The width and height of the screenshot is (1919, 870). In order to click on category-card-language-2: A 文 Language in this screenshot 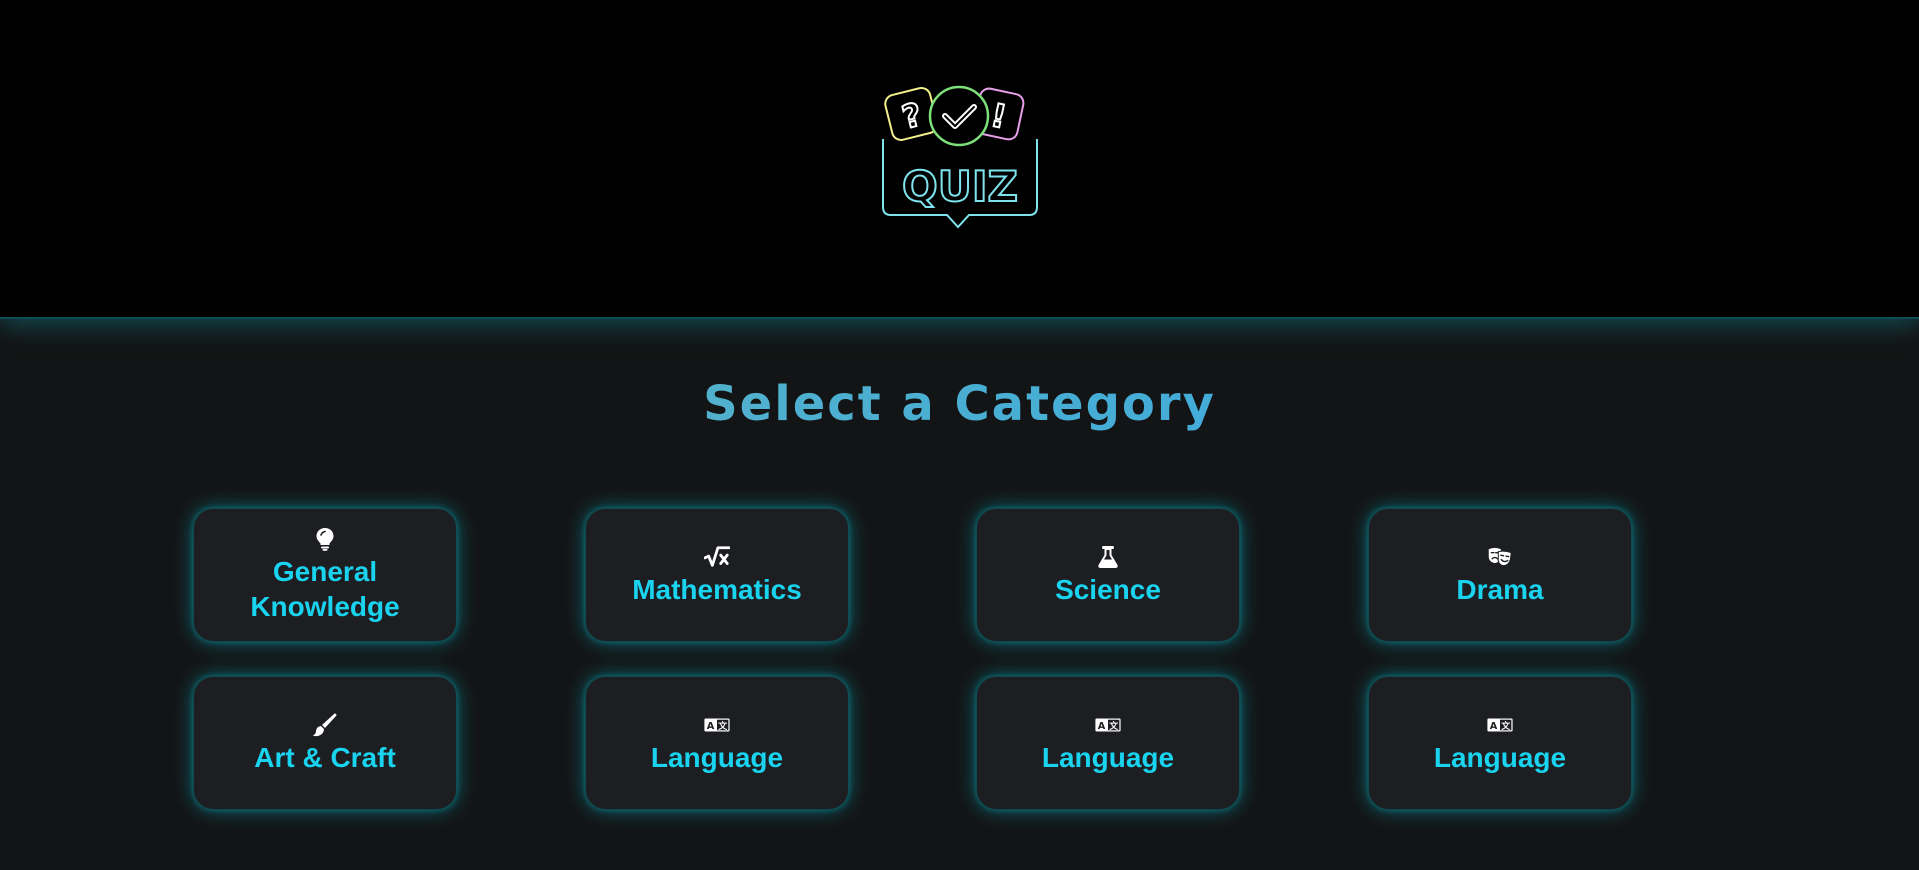, I will do `click(1108, 743)`.